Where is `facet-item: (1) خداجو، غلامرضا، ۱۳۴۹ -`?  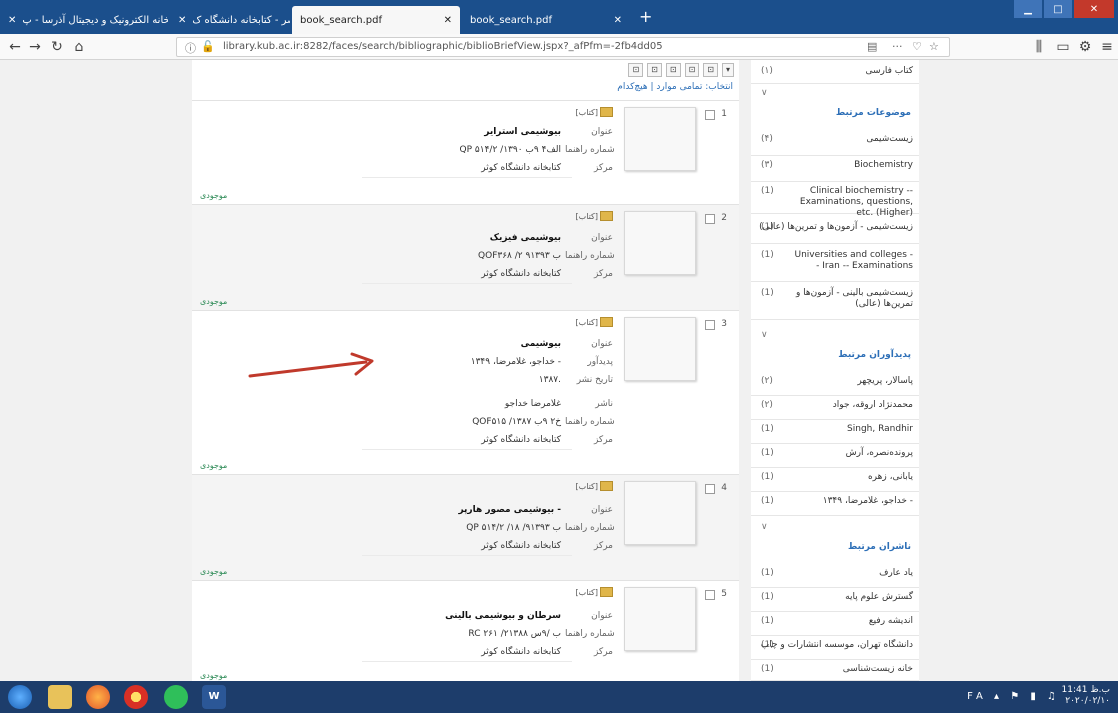
facet-item: (1) خداجو، غلامرضا، ۱۳۴۹ - is located at coordinates (835, 506).